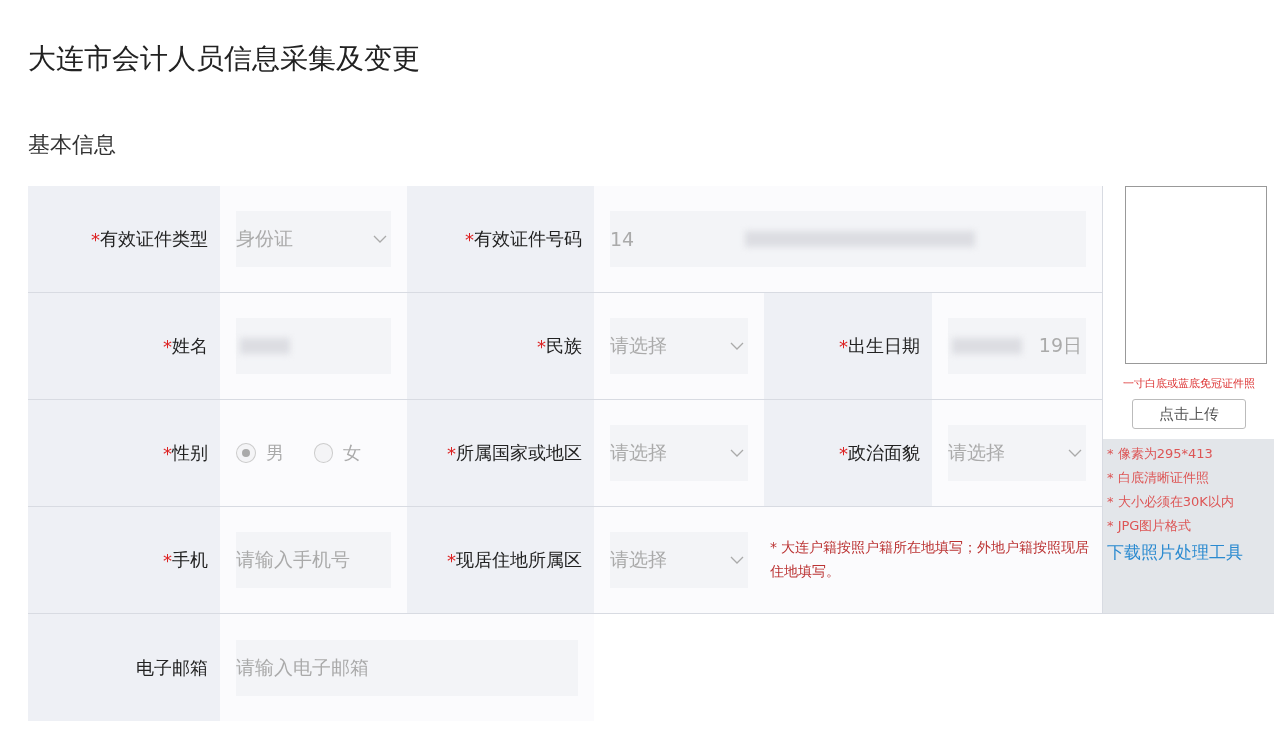 Image resolution: width=1280 pixels, height=748 pixels. Describe the element at coordinates (1158, 478) in the screenshot. I see `tip-text: * 白底清晰证件照` at that location.